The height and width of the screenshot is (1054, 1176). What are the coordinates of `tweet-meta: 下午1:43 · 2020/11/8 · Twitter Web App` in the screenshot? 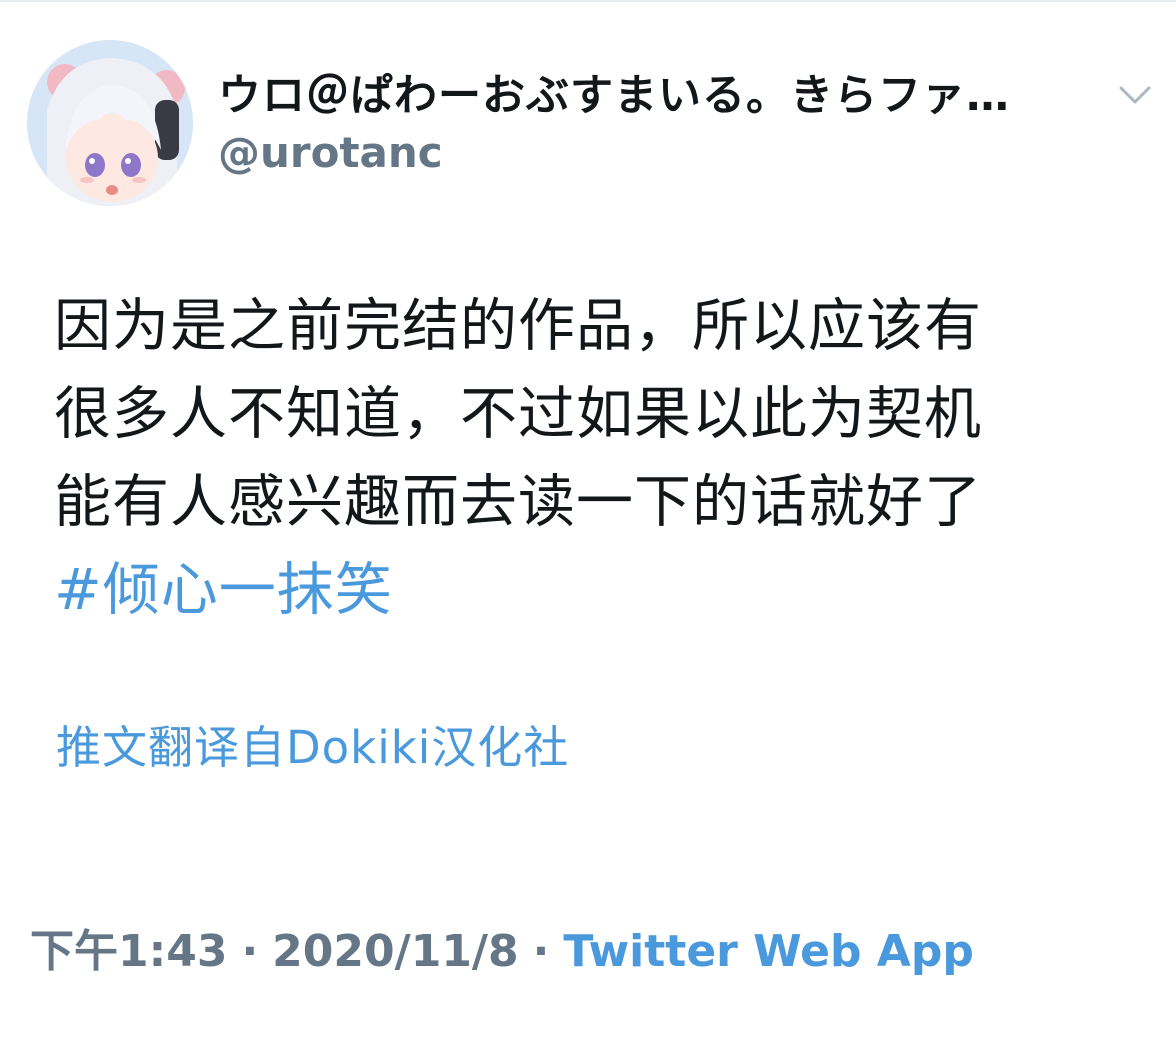 It's located at (502, 952).